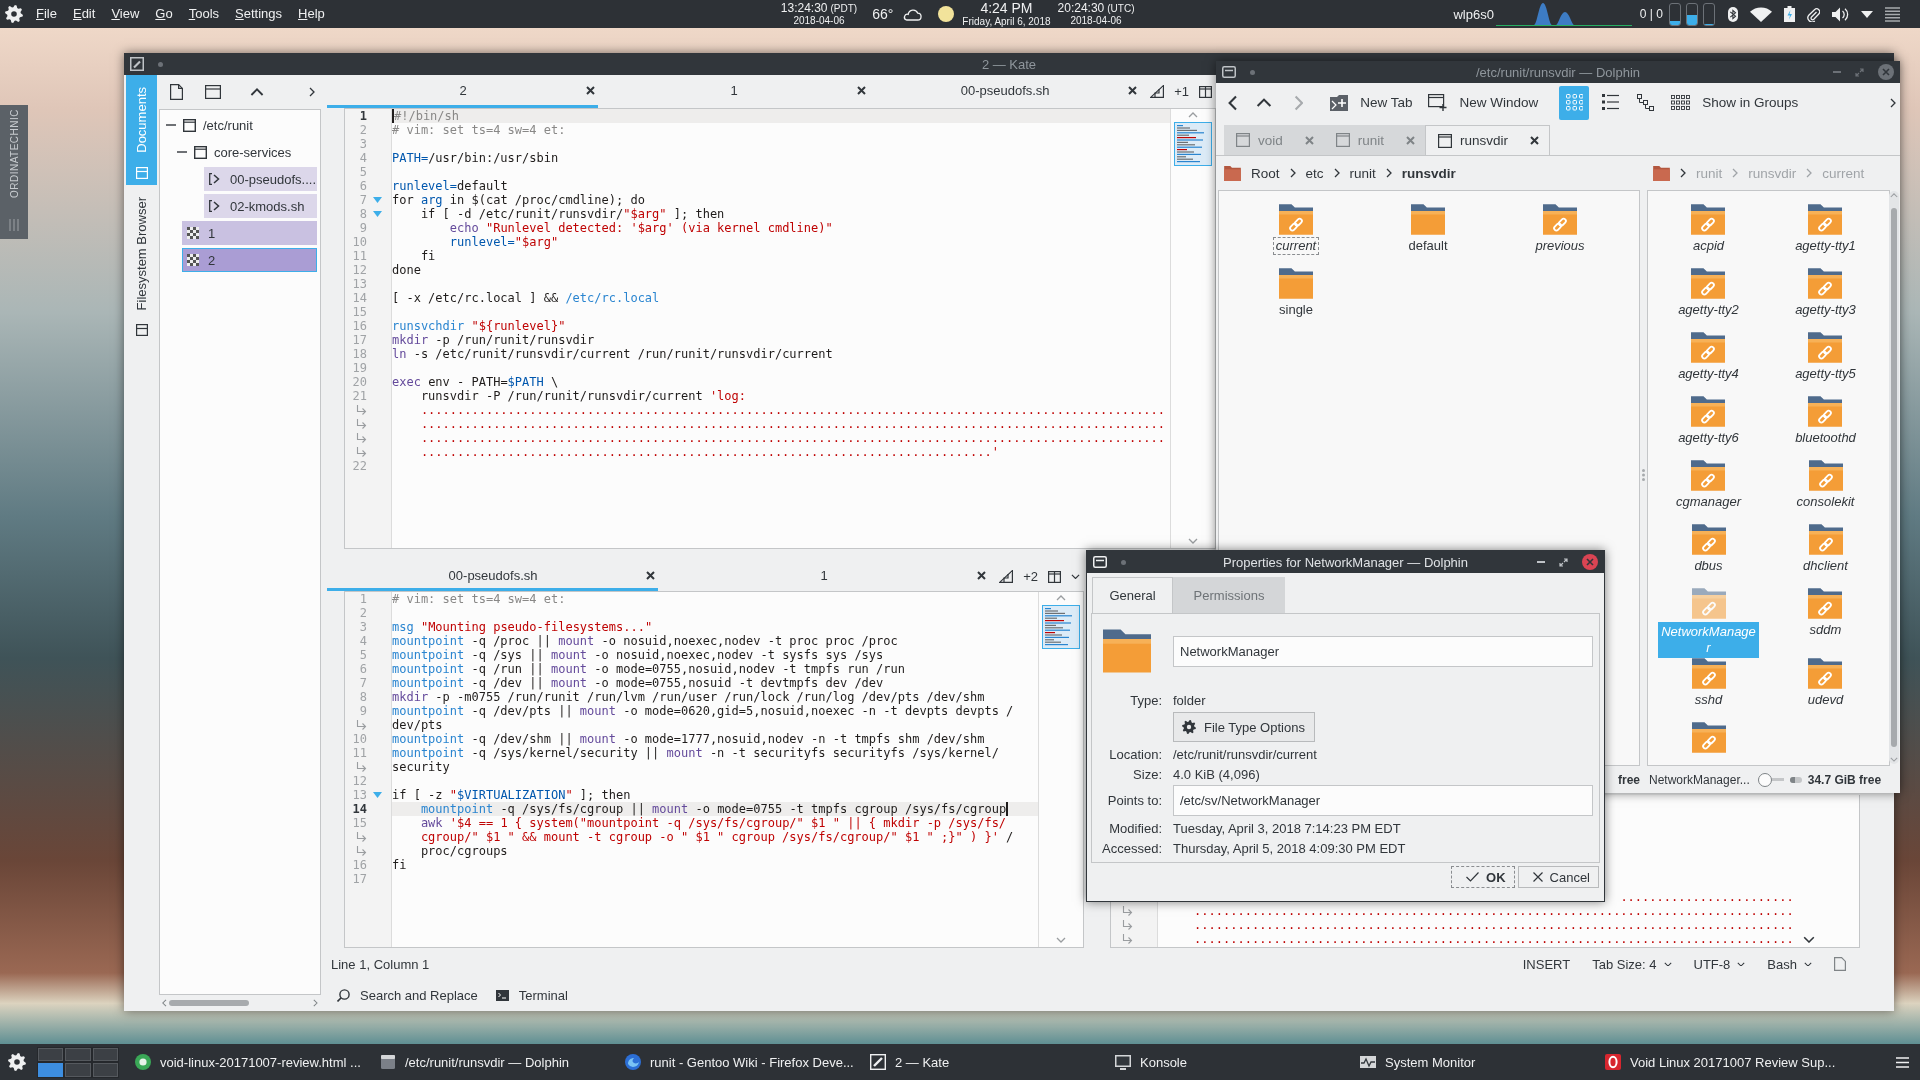 This screenshot has width=1920, height=1080. Describe the element at coordinates (1708, 485) in the screenshot. I see `folder-item: cgmanager` at that location.